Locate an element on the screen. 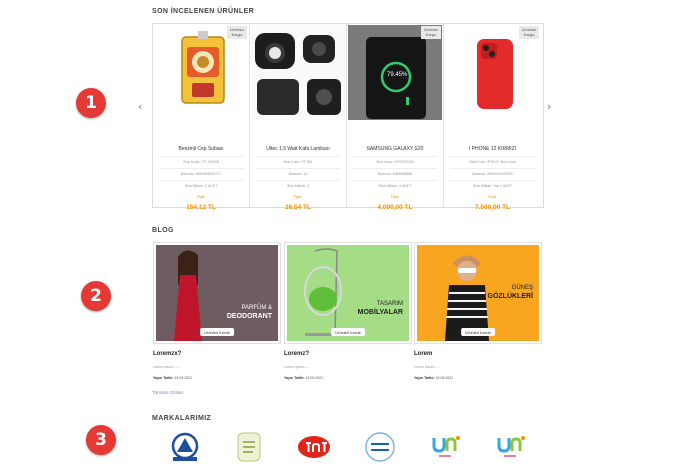 The width and height of the screenshot is (685, 474). recent-products-title: SON İNCELENEN ÜRÜNLER is located at coordinates (203, 11).